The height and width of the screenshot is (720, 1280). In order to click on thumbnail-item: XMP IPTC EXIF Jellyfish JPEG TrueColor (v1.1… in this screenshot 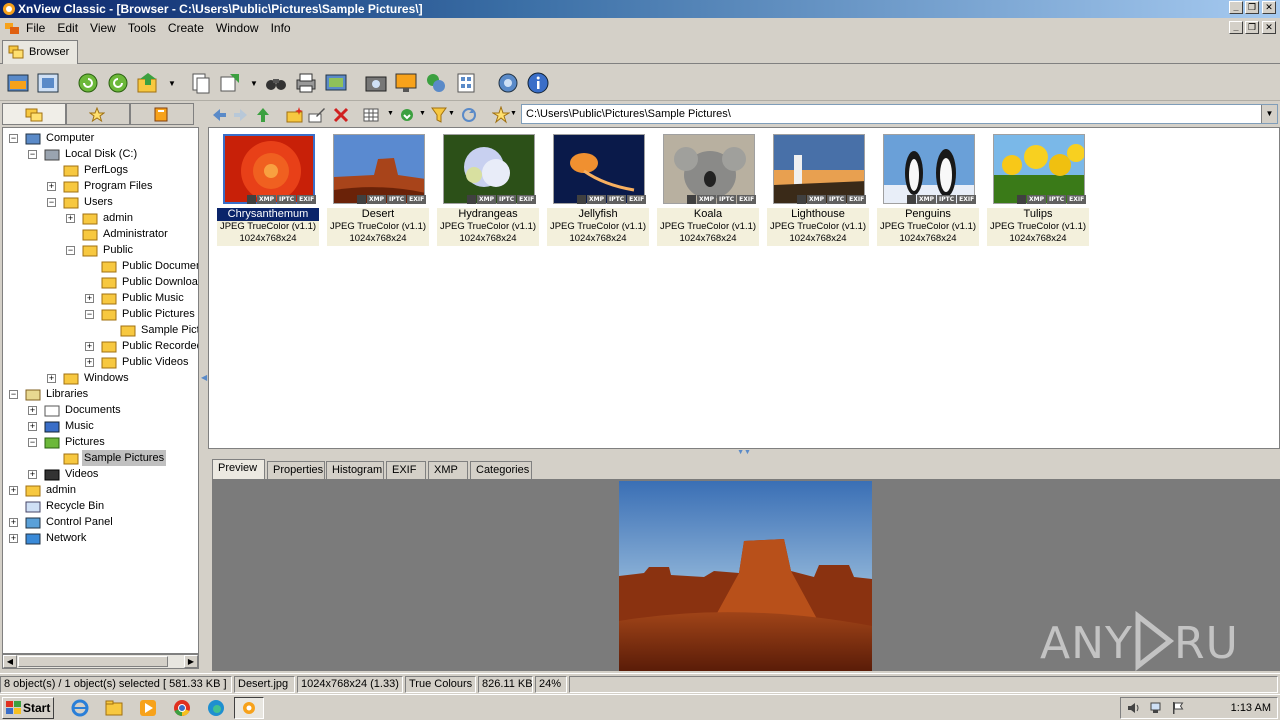, I will do `click(598, 190)`.